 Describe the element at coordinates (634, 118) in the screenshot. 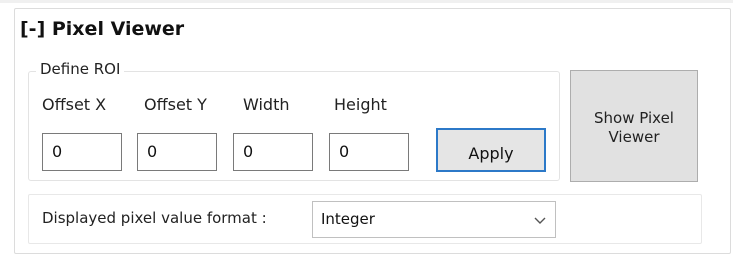

I see `show-button-line1: Show Pixel` at that location.